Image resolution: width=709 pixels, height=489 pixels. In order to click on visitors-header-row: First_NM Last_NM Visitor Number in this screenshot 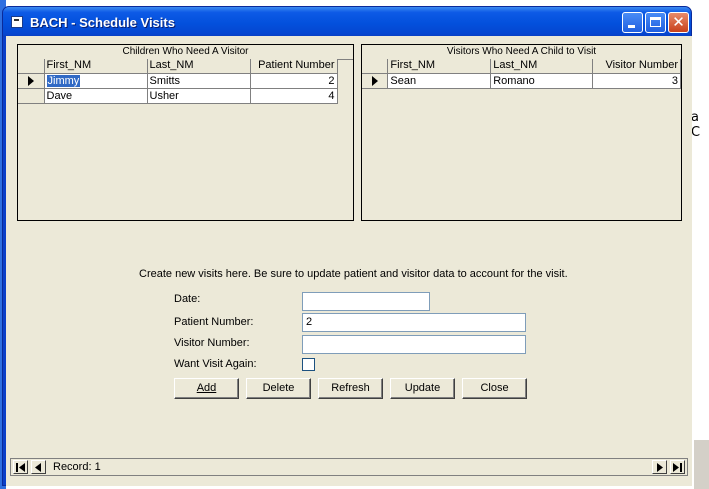, I will do `click(521, 66)`.